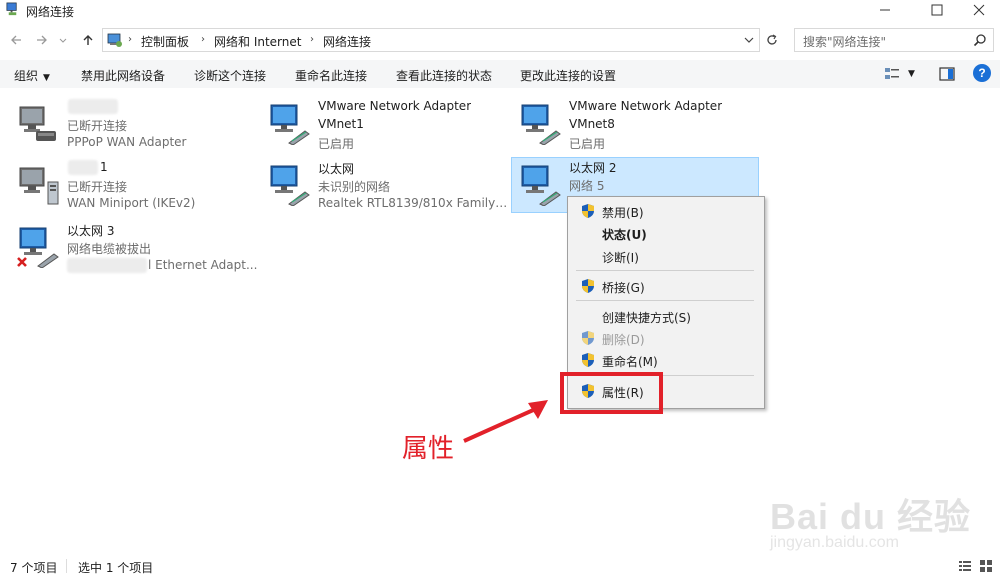  I want to click on view-options-dropdown: ▼, so click(911, 74).